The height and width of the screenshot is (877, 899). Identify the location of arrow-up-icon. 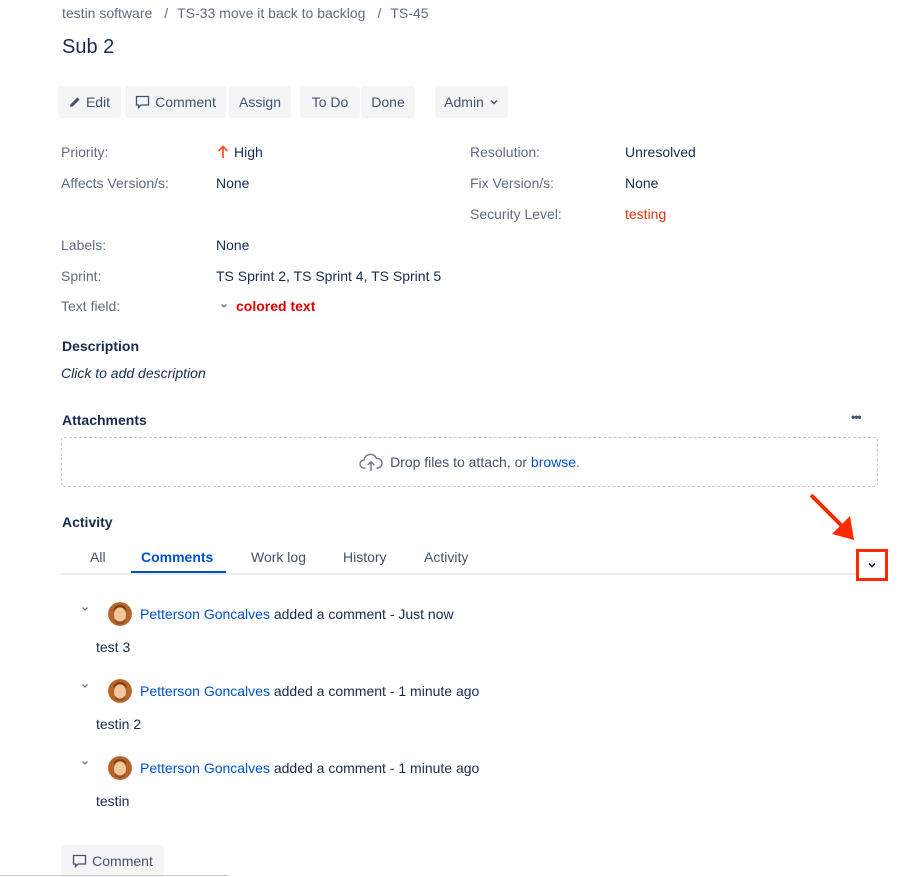
(223, 151).